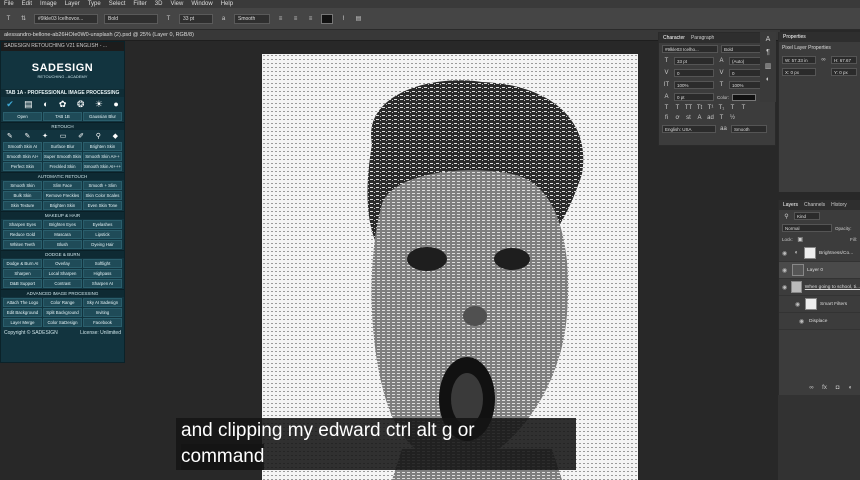  What do you see at coordinates (22, 263) in the screenshot?
I see `dodge-burn-button: Dodge & Burn AI` at bounding box center [22, 263].